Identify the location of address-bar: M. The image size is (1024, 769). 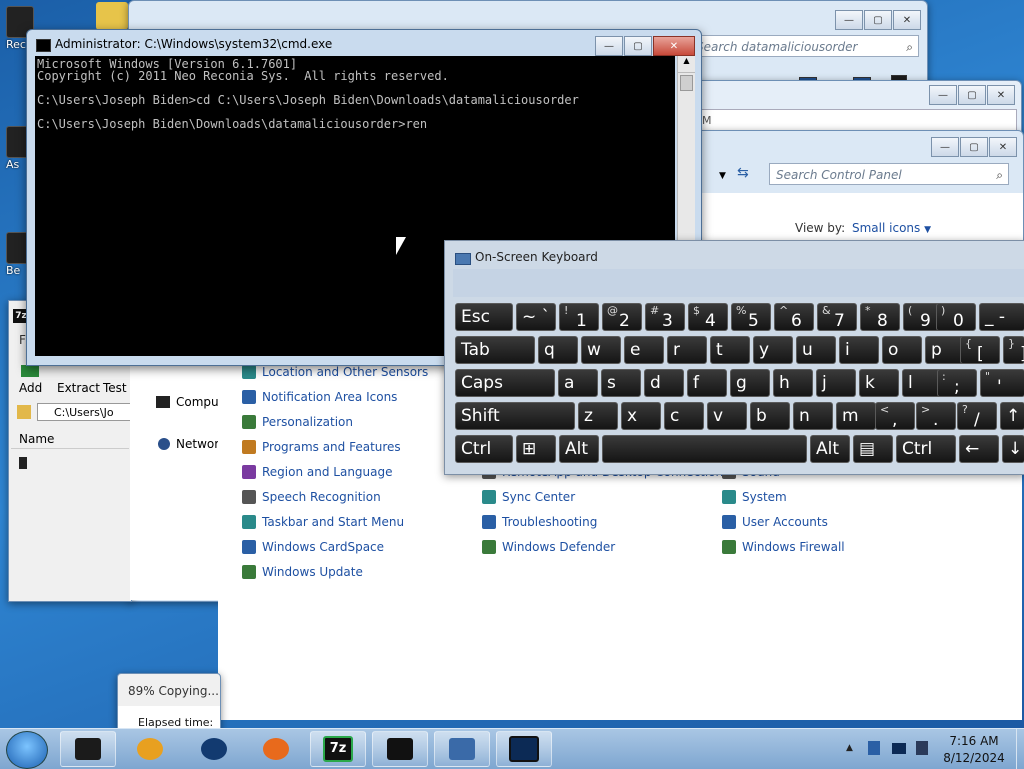
(857, 120).